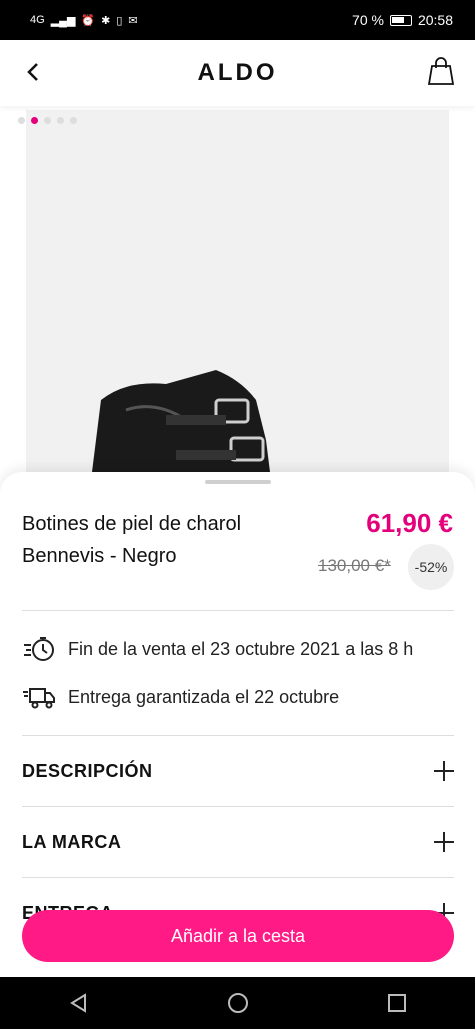 The width and height of the screenshot is (475, 1029). Describe the element at coordinates (133, 20) in the screenshot. I see `mail-icon: ✉` at that location.